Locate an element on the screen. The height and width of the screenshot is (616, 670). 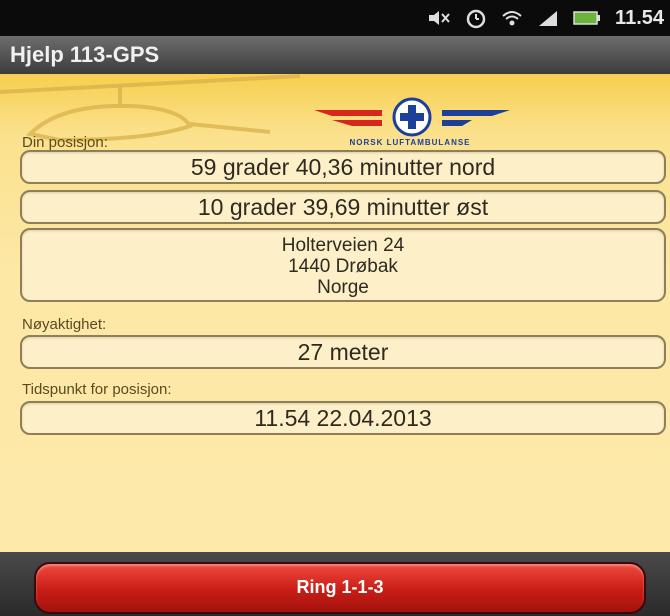
timestamp-label: Tidspunkt for posisjon: is located at coordinates (97, 389).